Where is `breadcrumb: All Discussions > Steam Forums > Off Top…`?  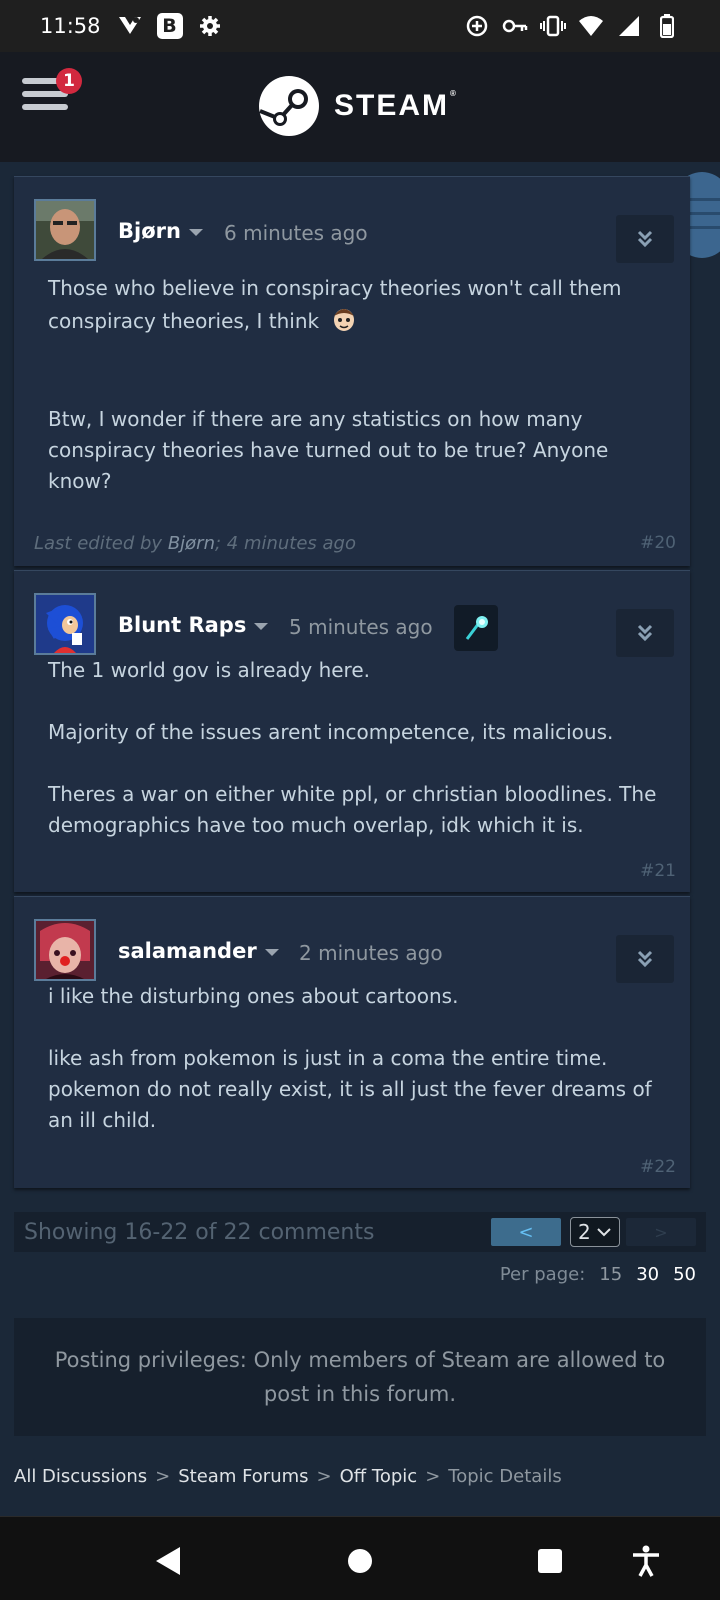
breadcrumb: All Discussions > Steam Forums > Off Top… is located at coordinates (288, 1476).